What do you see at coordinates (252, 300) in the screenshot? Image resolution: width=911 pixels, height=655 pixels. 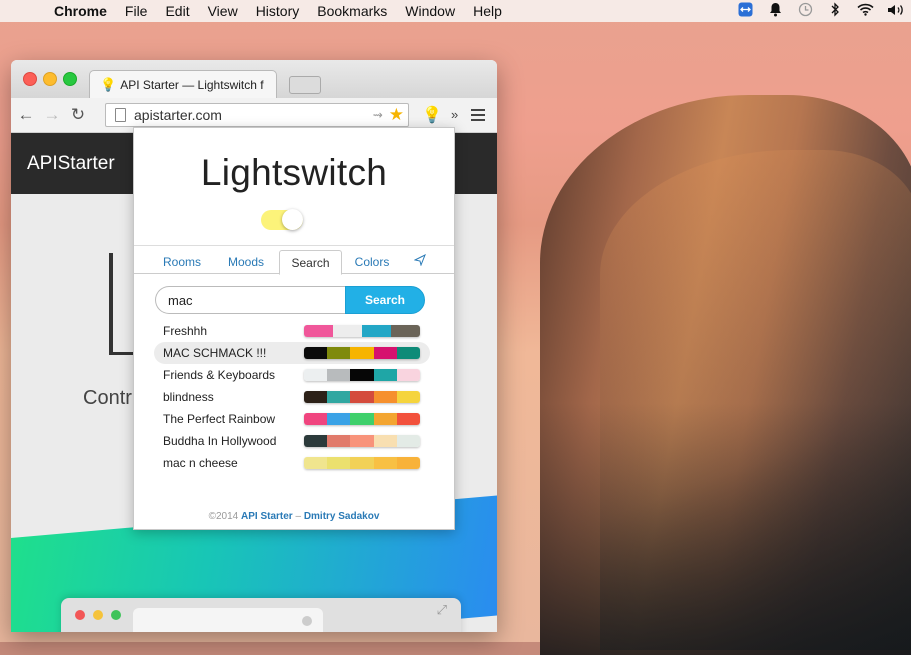 I see `search-input` at bounding box center [252, 300].